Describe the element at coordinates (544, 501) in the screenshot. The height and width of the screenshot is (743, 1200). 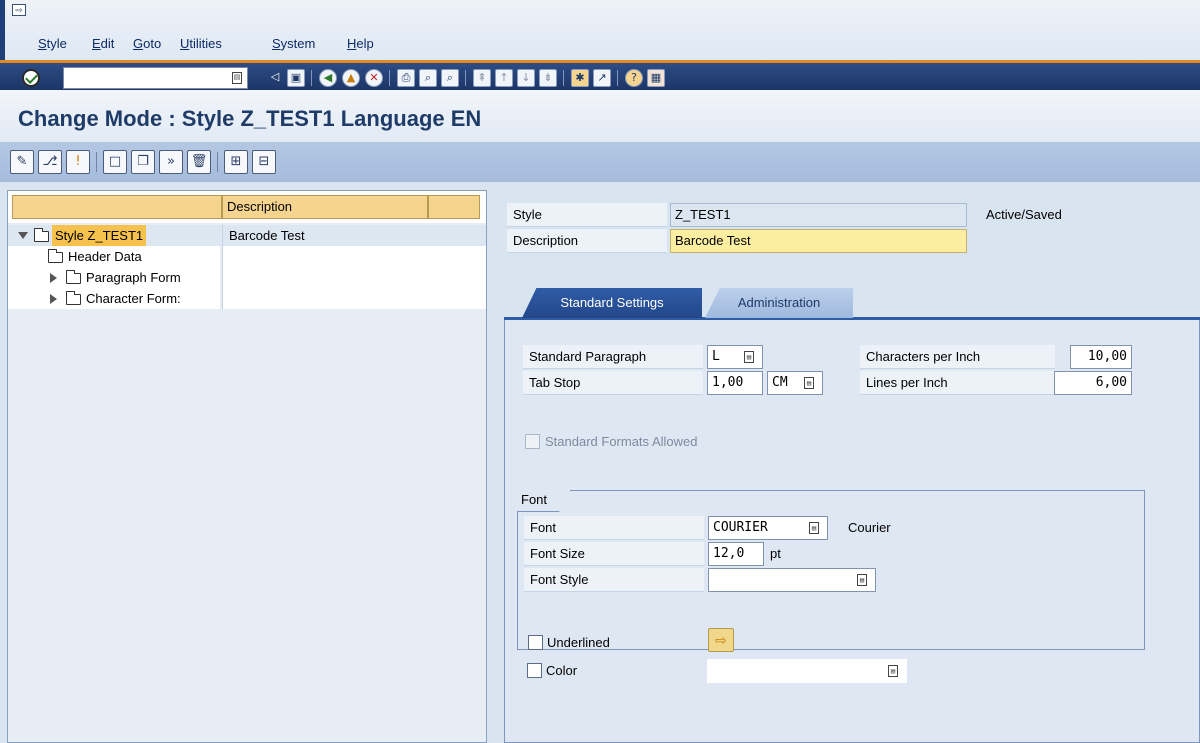
I see `font-group-title: Font` at that location.